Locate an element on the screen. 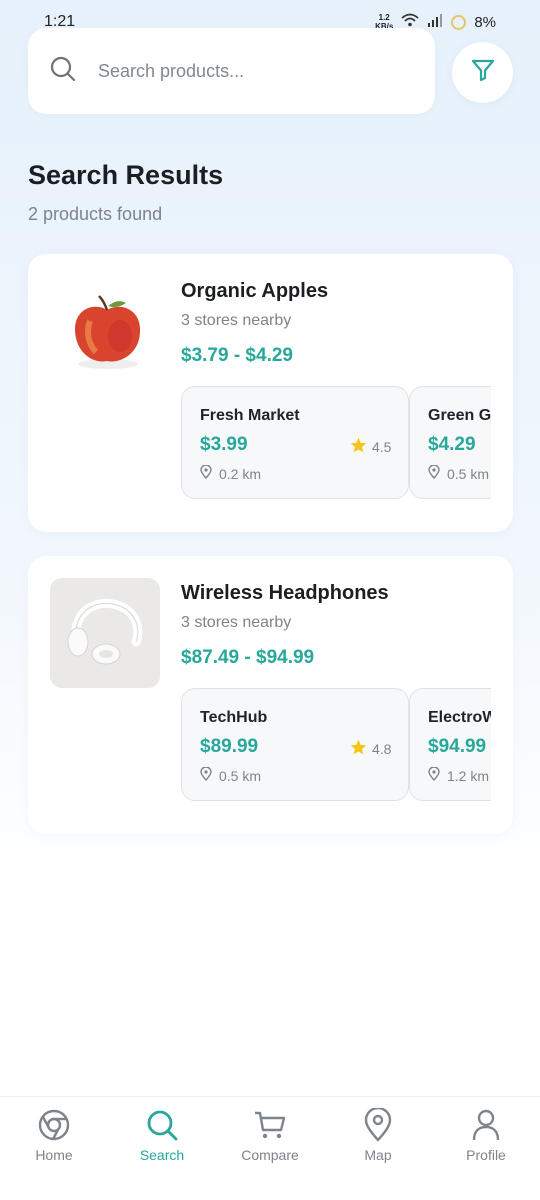  headphones-image is located at coordinates (105, 633).